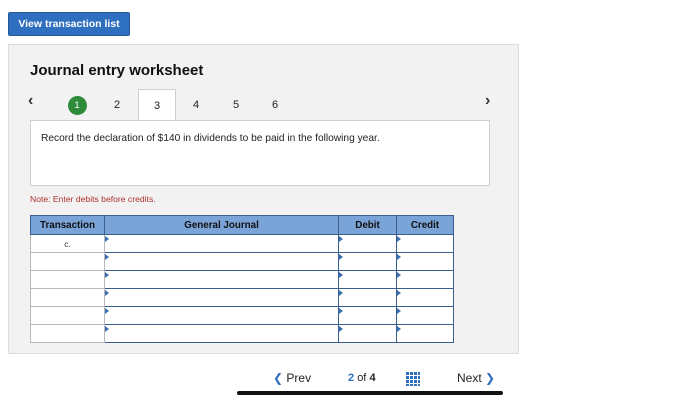 The image size is (700, 402). What do you see at coordinates (117, 70) in the screenshot?
I see `worksheet-title: Journal entry worksheet` at bounding box center [117, 70].